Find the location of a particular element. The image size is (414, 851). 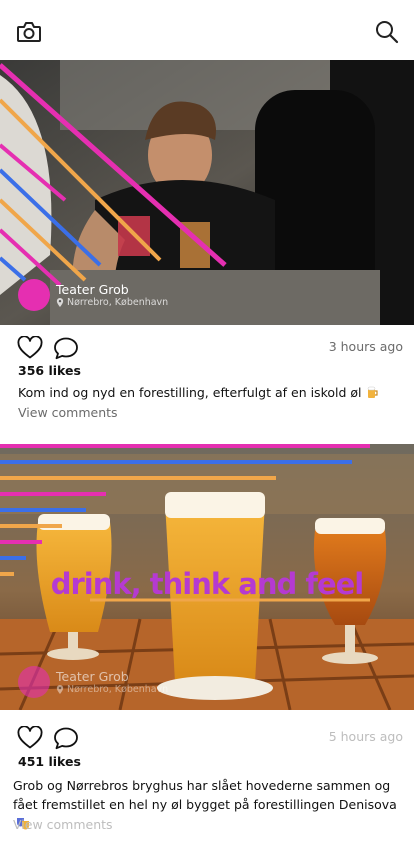

overlay-slogan: drink, think and feel is located at coordinates (207, 584).